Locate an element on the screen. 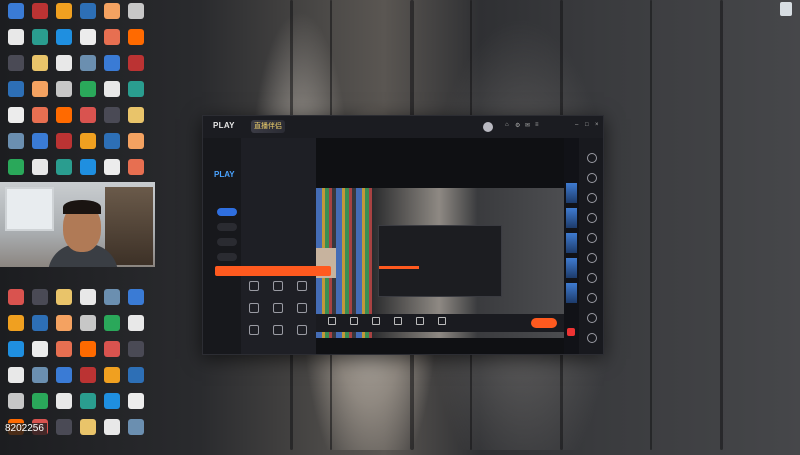  maximize-icon: □ is located at coordinates (587, 125).